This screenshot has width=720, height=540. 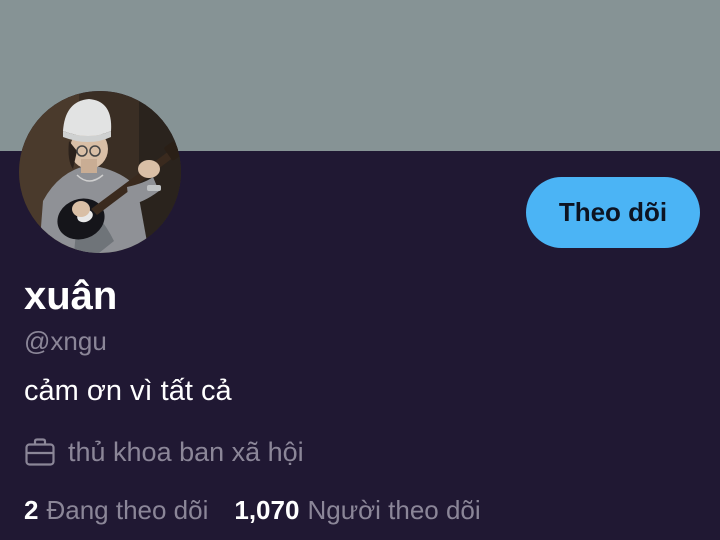 What do you see at coordinates (31, 509) in the screenshot?
I see `following-count: 2` at bounding box center [31, 509].